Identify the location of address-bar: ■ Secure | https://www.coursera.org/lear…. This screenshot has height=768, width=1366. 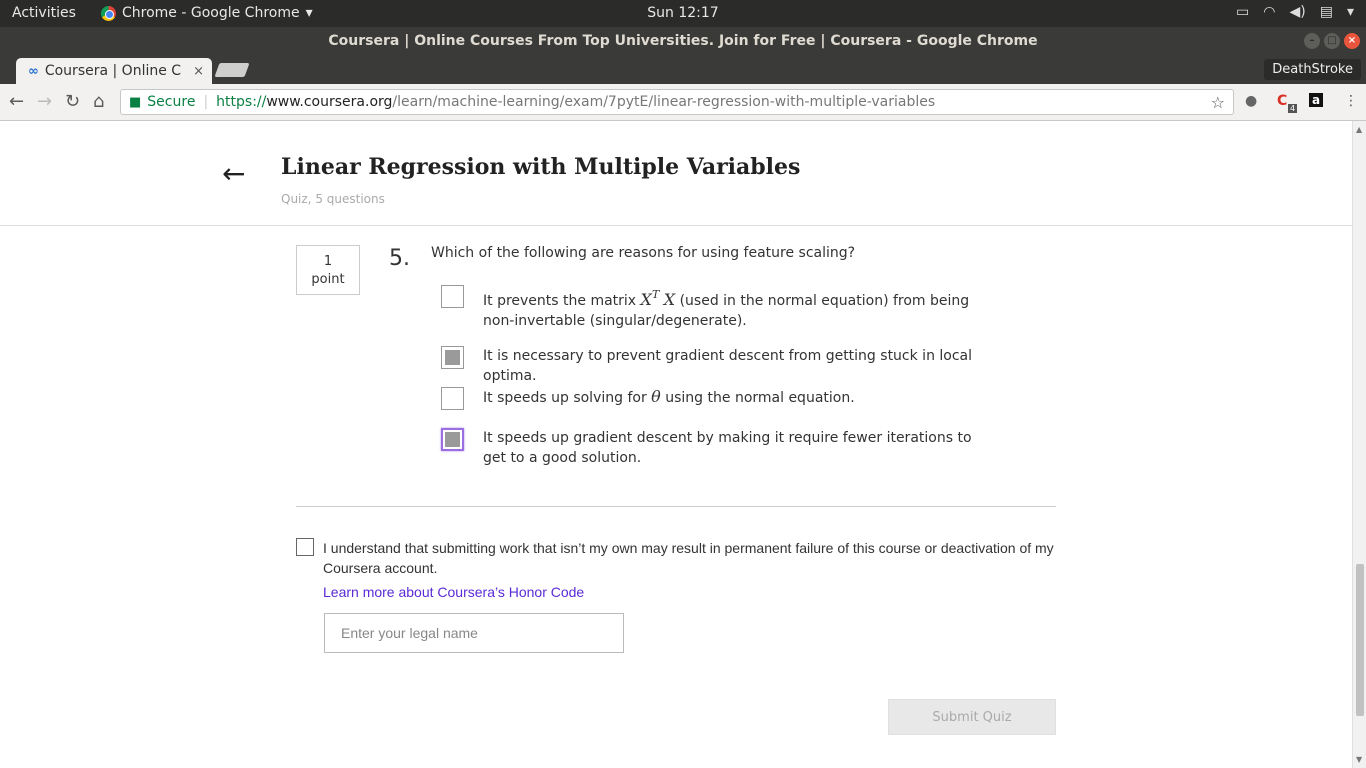
(677, 102).